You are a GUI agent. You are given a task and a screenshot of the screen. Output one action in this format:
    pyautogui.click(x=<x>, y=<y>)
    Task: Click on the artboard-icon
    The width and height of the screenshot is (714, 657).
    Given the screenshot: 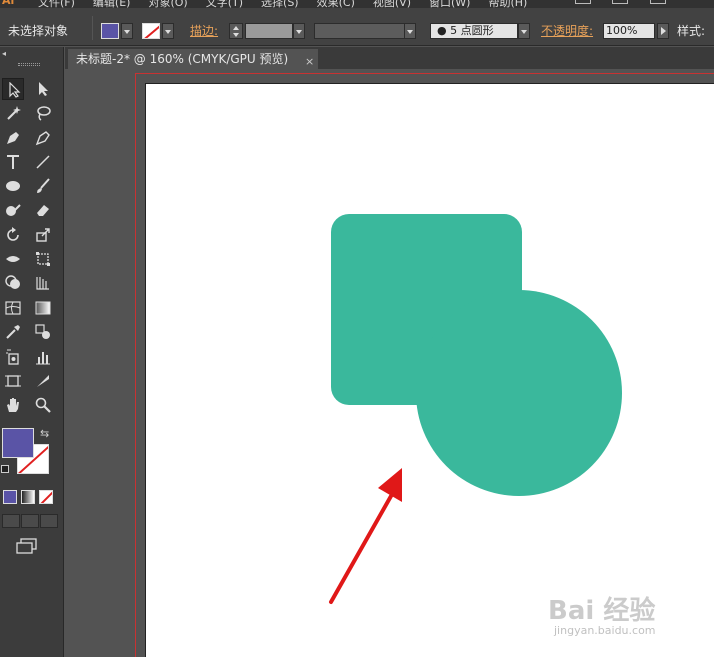 What is the action you would take?
    pyautogui.click(x=13, y=381)
    